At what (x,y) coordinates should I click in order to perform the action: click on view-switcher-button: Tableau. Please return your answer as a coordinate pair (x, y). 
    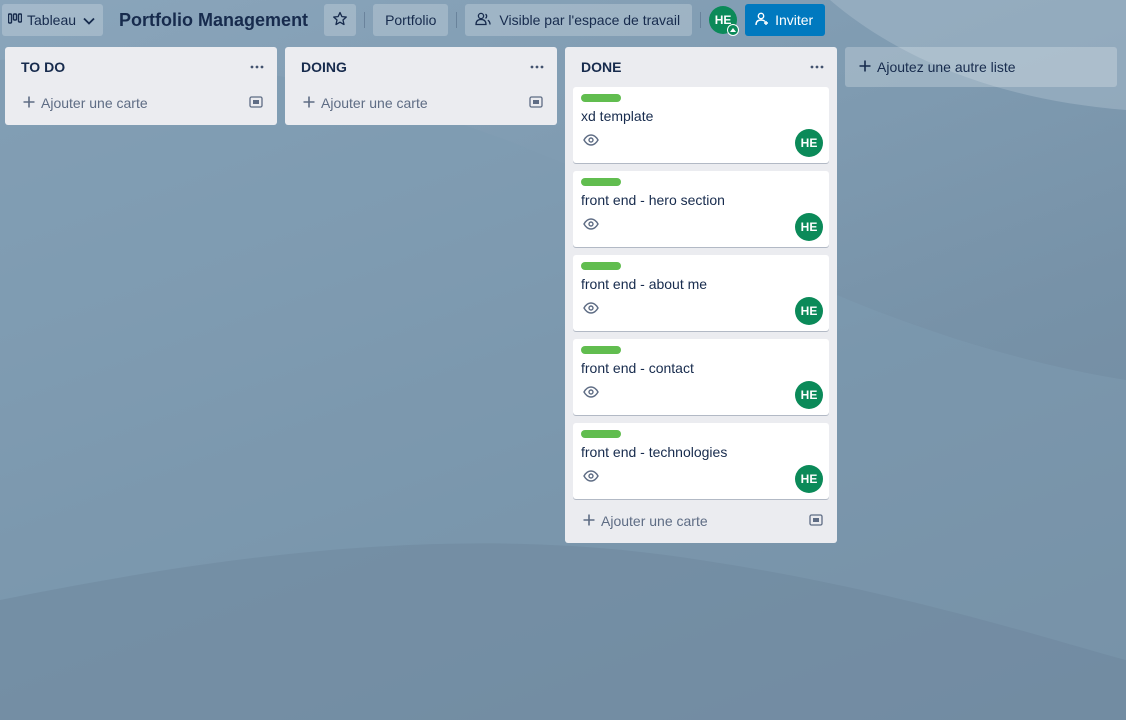
    Looking at the image, I should click on (53, 20).